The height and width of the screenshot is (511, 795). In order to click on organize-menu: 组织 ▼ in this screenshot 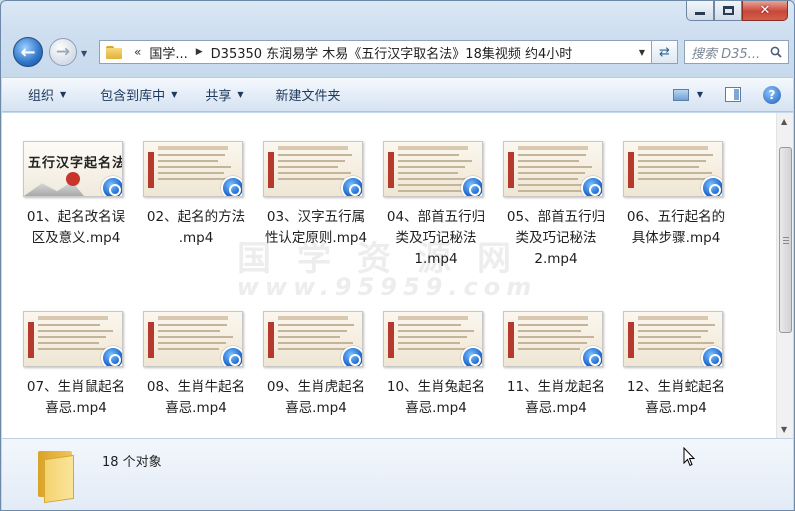, I will do `click(41, 94)`.